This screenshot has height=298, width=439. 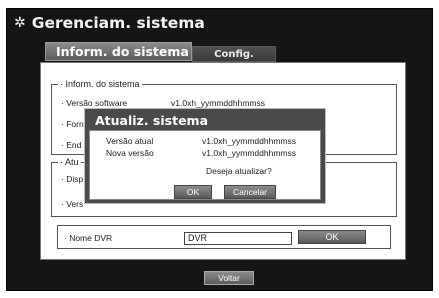 What do you see at coordinates (249, 153) in the screenshot?
I see `new-version-value: v1.0xh_yymmddhhmmss` at bounding box center [249, 153].